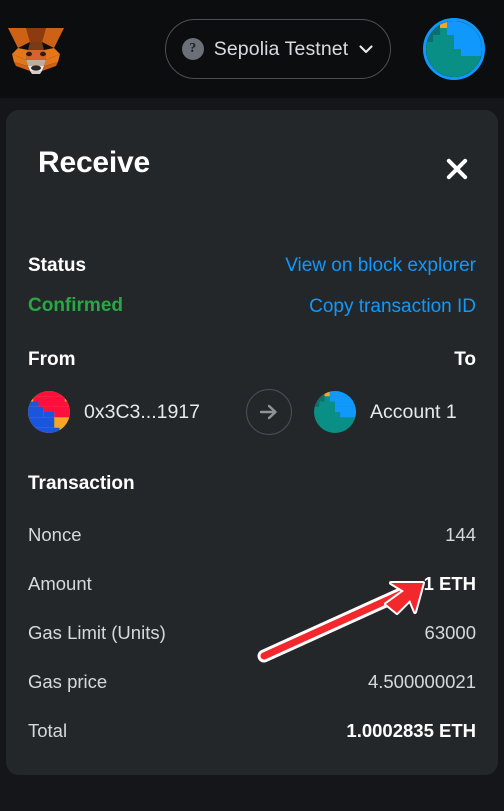  What do you see at coordinates (281, 48) in the screenshot?
I see `network-name-label: Sepolia Testnet` at bounding box center [281, 48].